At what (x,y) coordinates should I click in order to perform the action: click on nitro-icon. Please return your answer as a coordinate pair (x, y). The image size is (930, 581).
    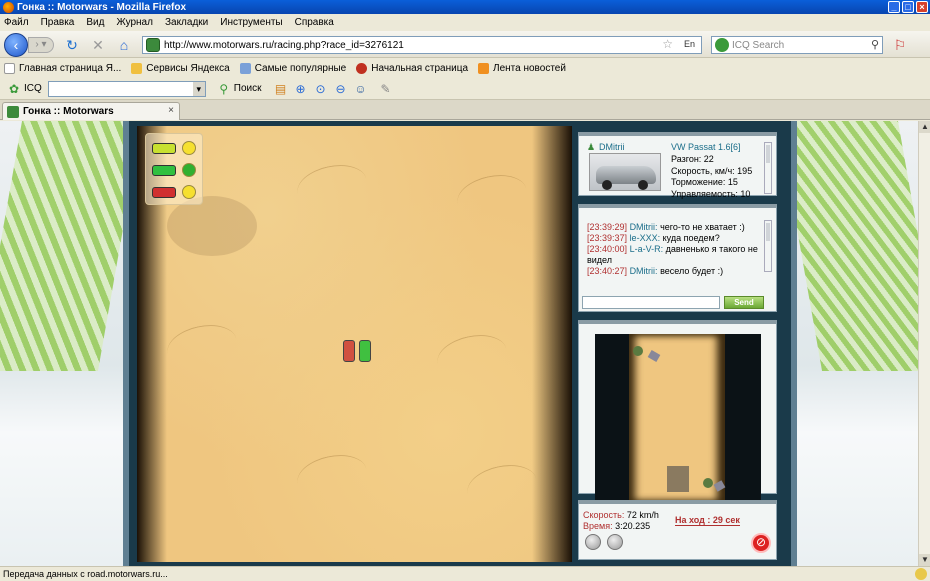
    Looking at the image, I should click on (593, 542).